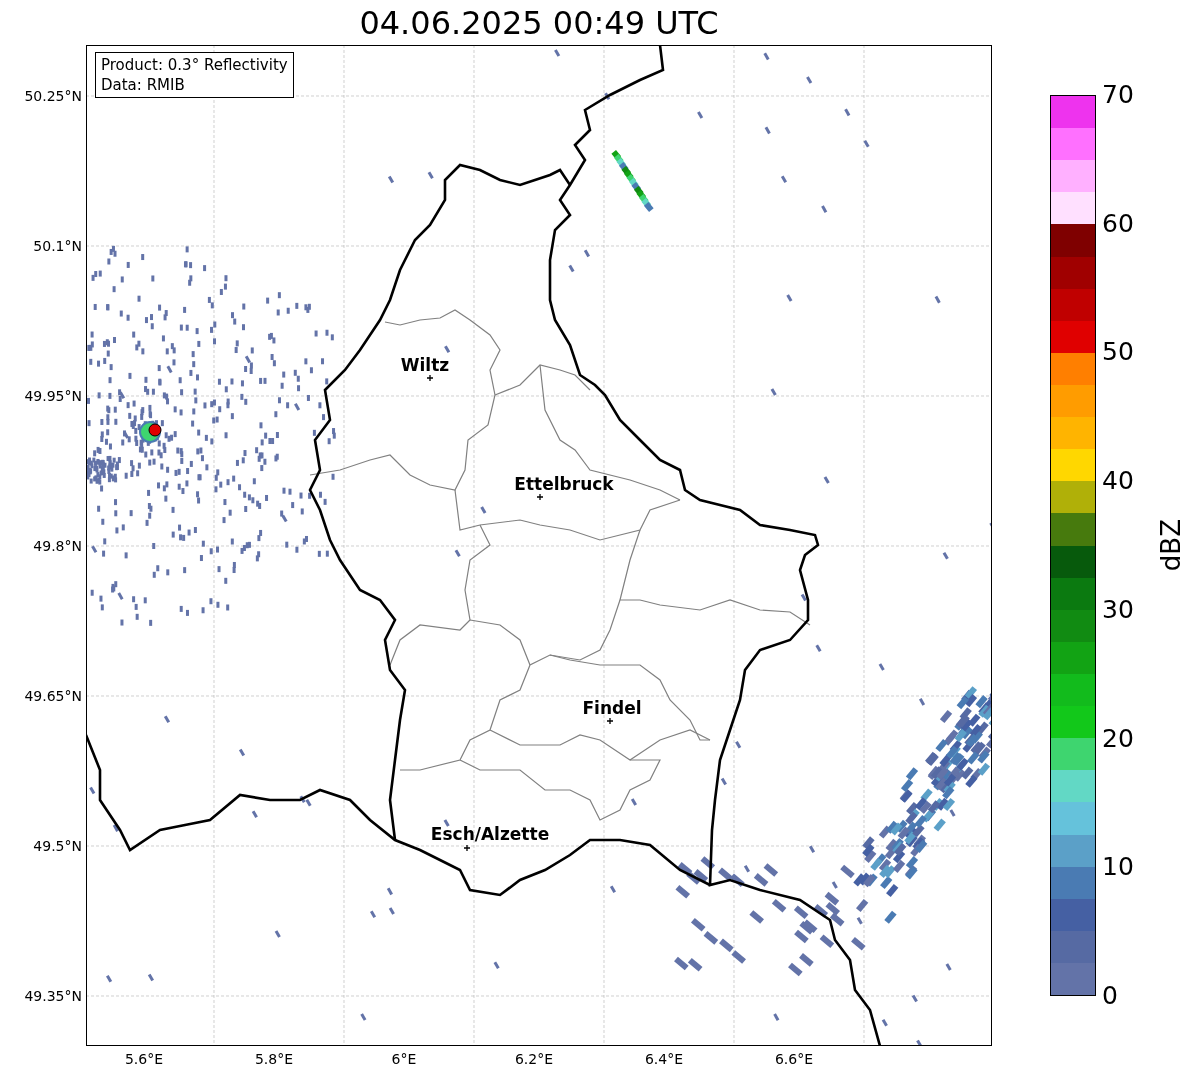  Describe the element at coordinates (1170, 545) in the screenshot. I see `colorbar-label: dBZ` at that location.